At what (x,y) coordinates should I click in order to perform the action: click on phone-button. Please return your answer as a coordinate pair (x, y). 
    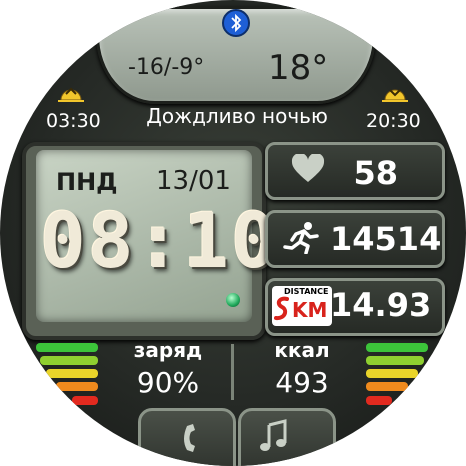
    Looking at the image, I should click on (187, 437).